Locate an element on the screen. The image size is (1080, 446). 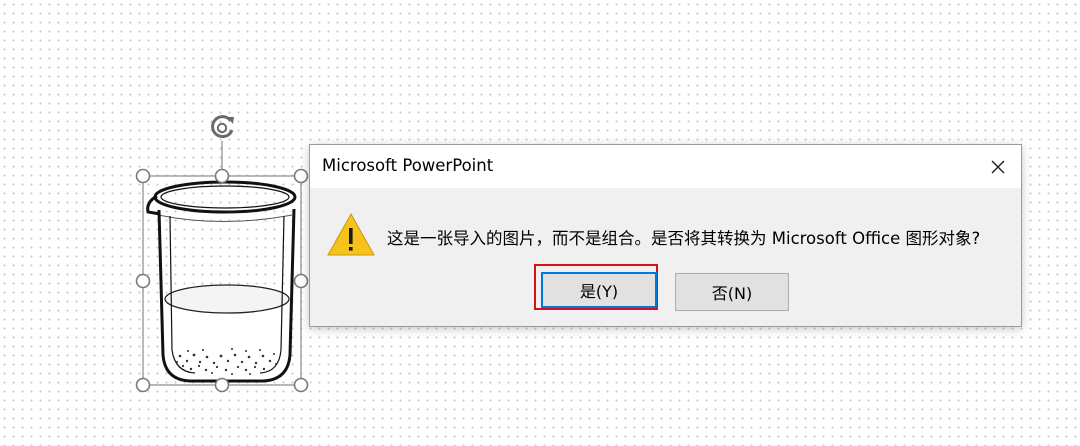
resize-handle-bottom-left is located at coordinates (143, 385).